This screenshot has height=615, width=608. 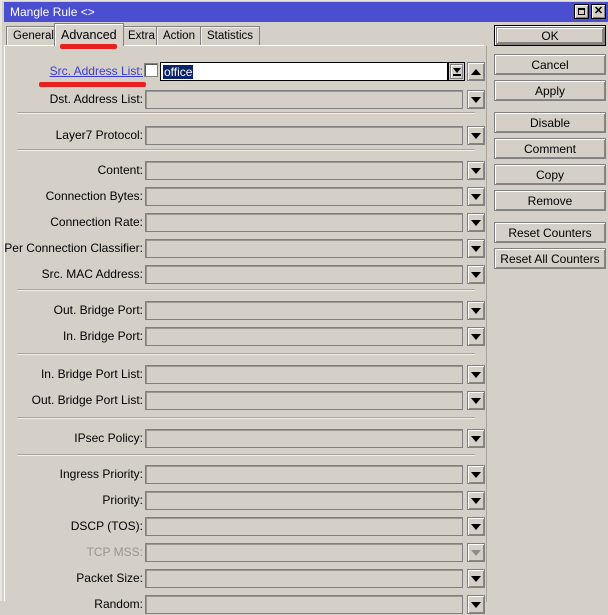 I want to click on dst-address-list-input, so click(x=304, y=99).